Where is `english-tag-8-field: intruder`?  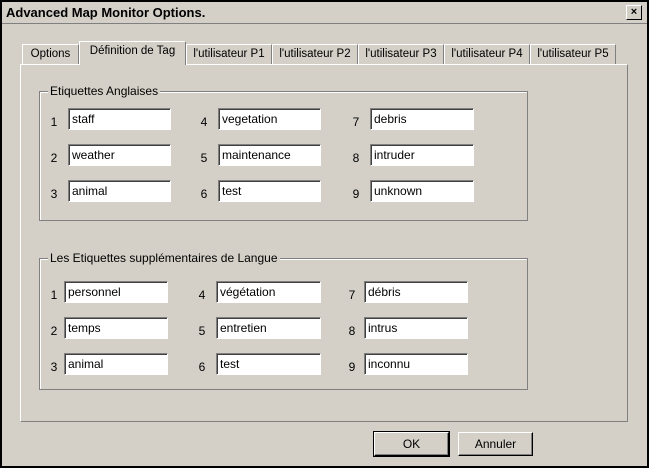 english-tag-8-field: intruder is located at coordinates (422, 155).